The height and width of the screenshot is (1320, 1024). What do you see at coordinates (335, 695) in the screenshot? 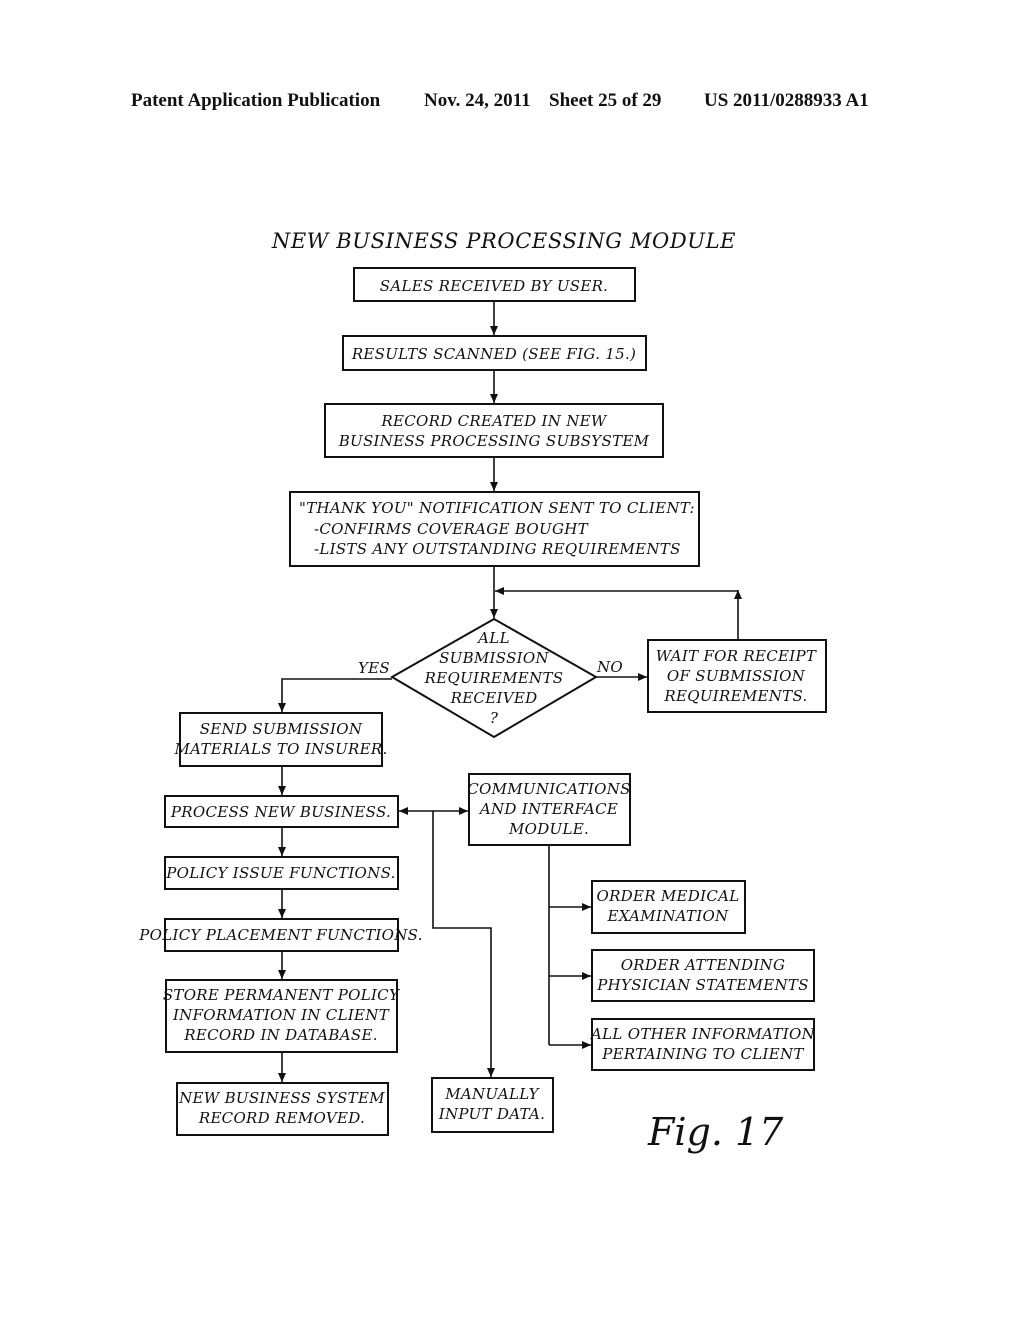
I see `arrow-decision-yes` at bounding box center [335, 695].